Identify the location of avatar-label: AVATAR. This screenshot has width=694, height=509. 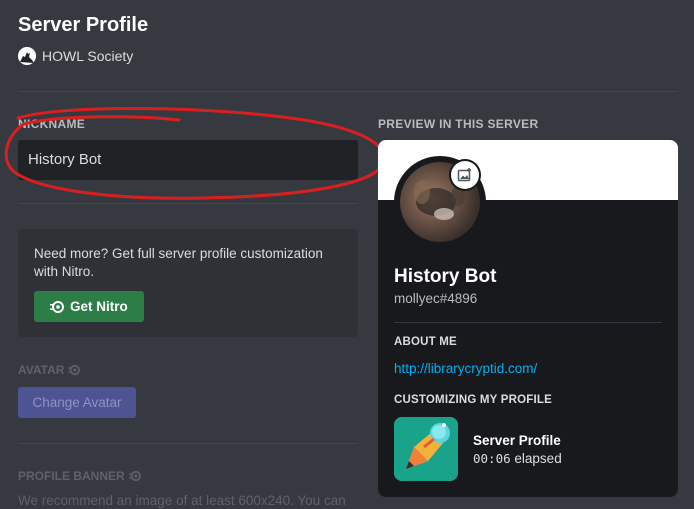
(49, 370).